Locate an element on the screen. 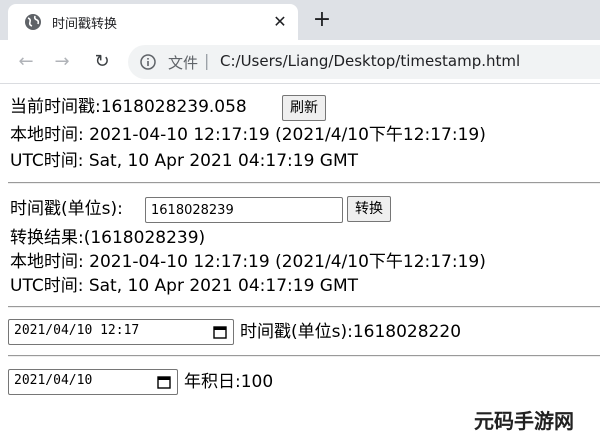 The image size is (600, 441). day-of-year-result: 年积日:100 is located at coordinates (229, 382).